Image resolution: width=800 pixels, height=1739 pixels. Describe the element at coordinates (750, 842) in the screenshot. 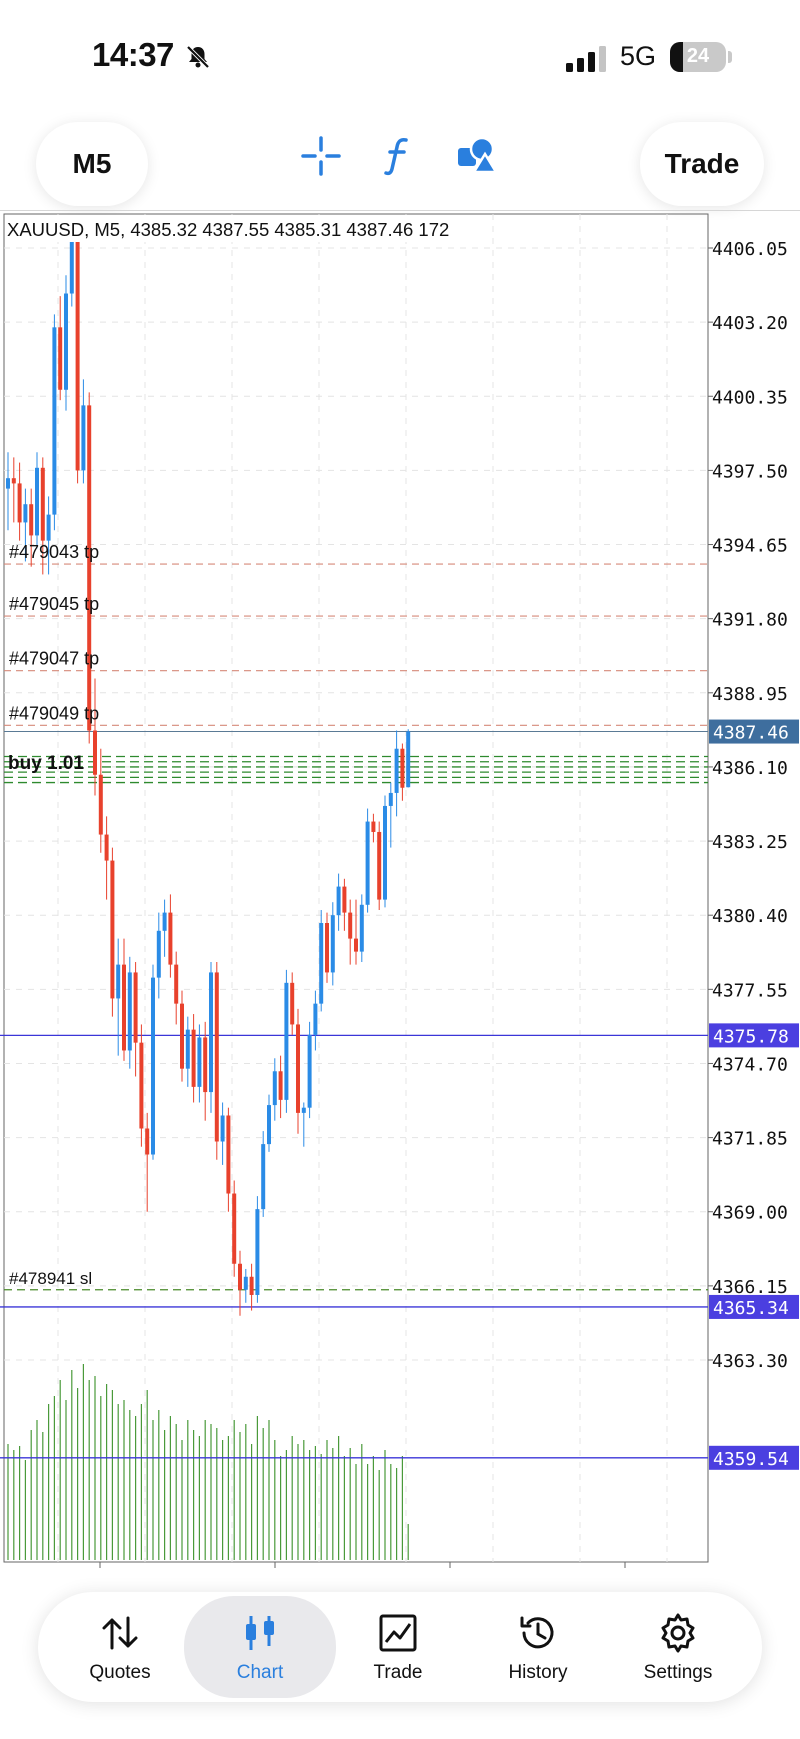

I see `price-tick-label: 4383.25` at that location.